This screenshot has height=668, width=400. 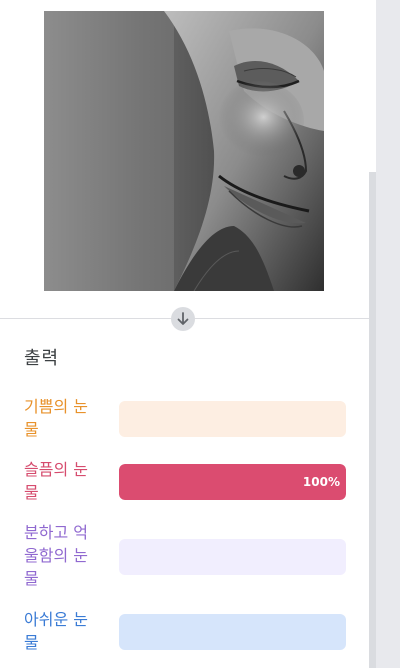 What do you see at coordinates (232, 419) in the screenshot?
I see `bar-joy-tears` at bounding box center [232, 419].